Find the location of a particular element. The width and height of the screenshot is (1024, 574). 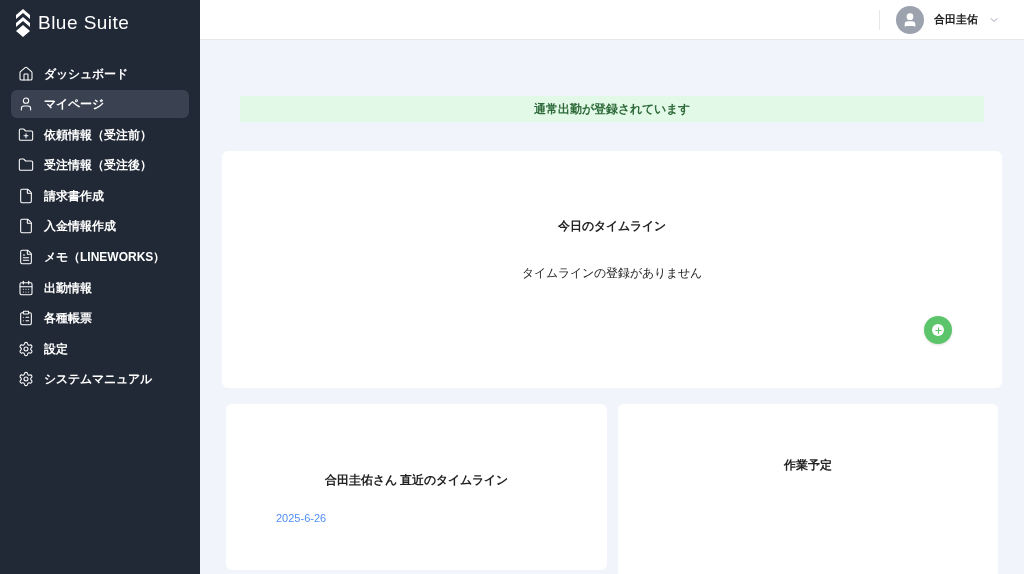

logo-icon is located at coordinates (23, 23).